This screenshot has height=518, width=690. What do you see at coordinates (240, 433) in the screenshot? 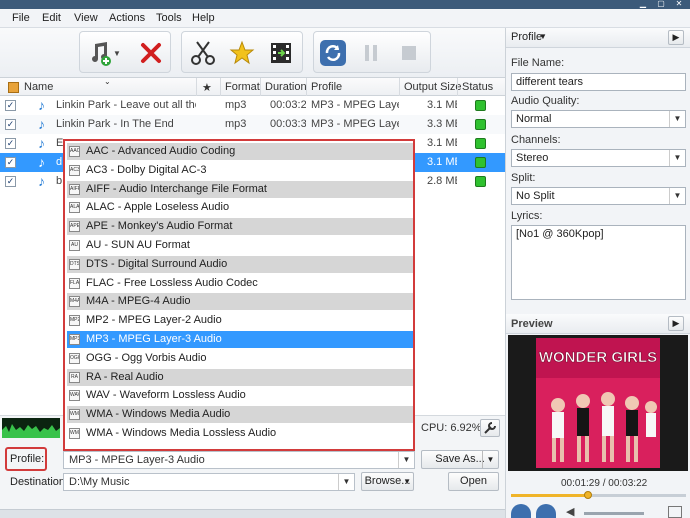
I see `format-option: WMA WMA - Windows Media Lossless Audio` at bounding box center [240, 433].